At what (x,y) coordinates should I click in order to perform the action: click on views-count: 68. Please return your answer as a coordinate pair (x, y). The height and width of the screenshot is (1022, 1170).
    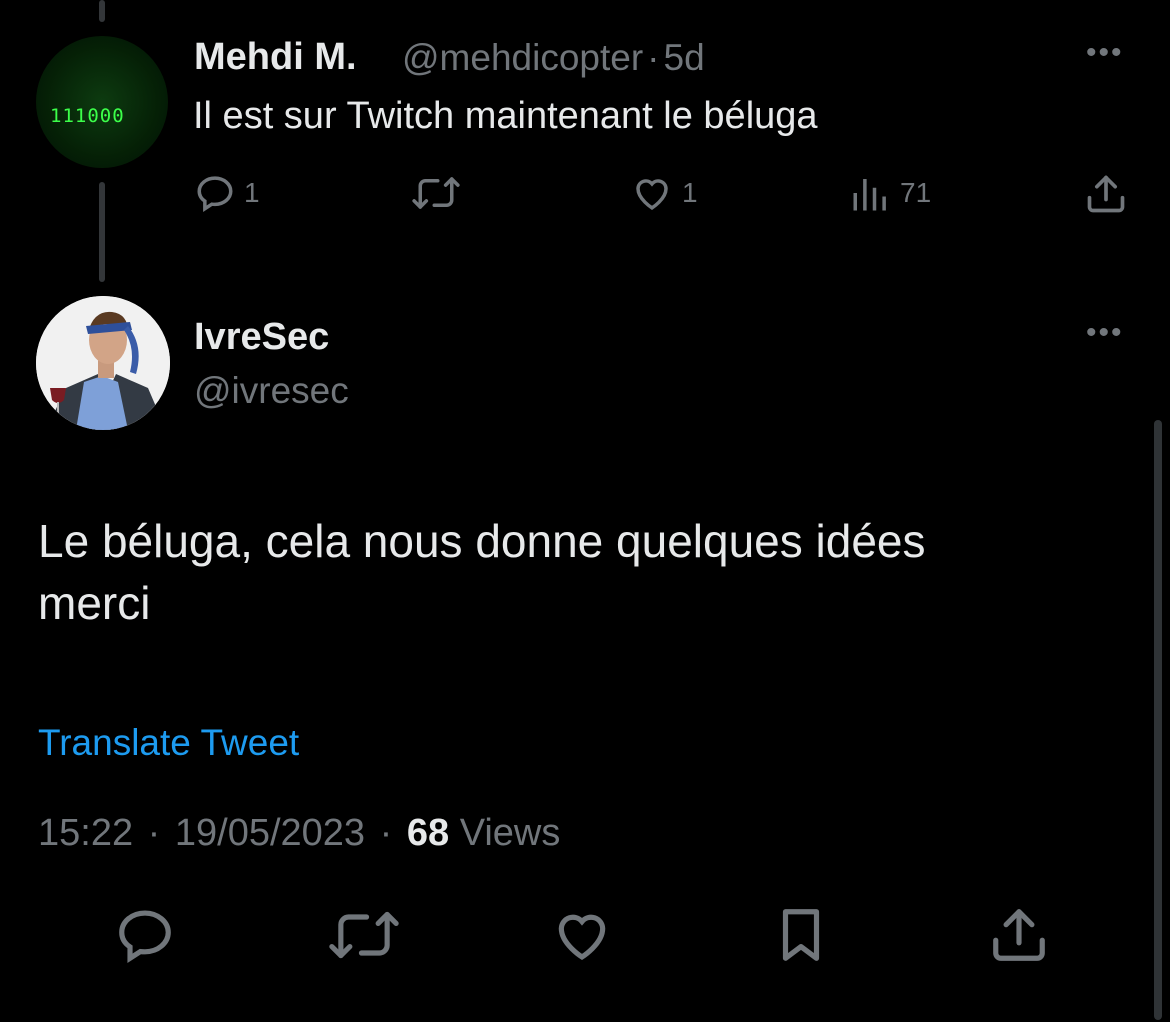
    Looking at the image, I should click on (428, 833).